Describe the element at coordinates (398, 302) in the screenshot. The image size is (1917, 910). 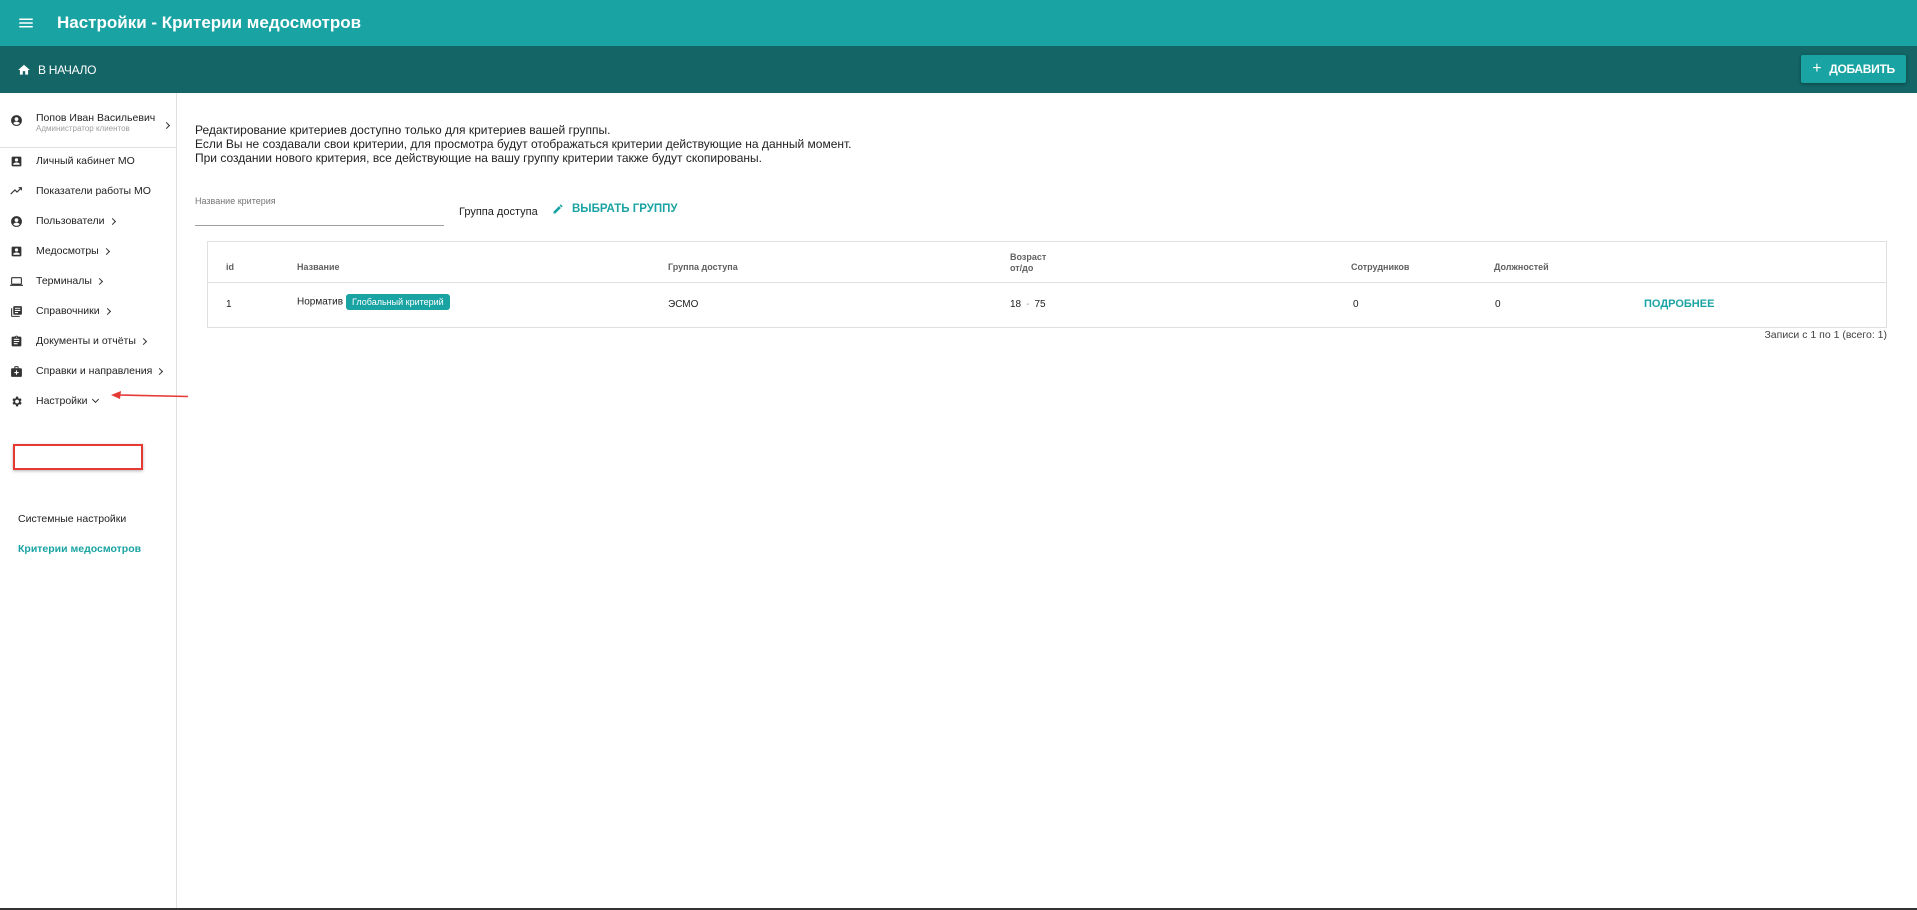
I see `global-criteria-badge: Глобальный критерий` at that location.